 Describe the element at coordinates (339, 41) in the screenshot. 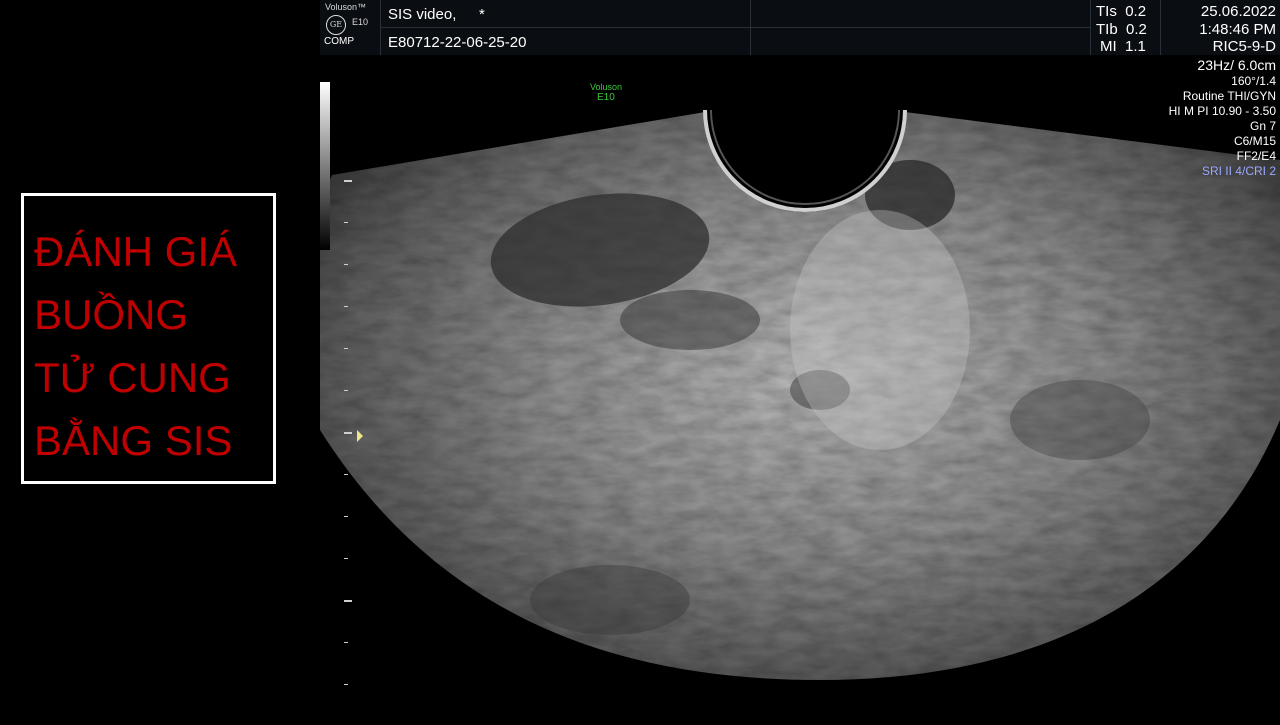

I see `comp-label: COMP` at that location.